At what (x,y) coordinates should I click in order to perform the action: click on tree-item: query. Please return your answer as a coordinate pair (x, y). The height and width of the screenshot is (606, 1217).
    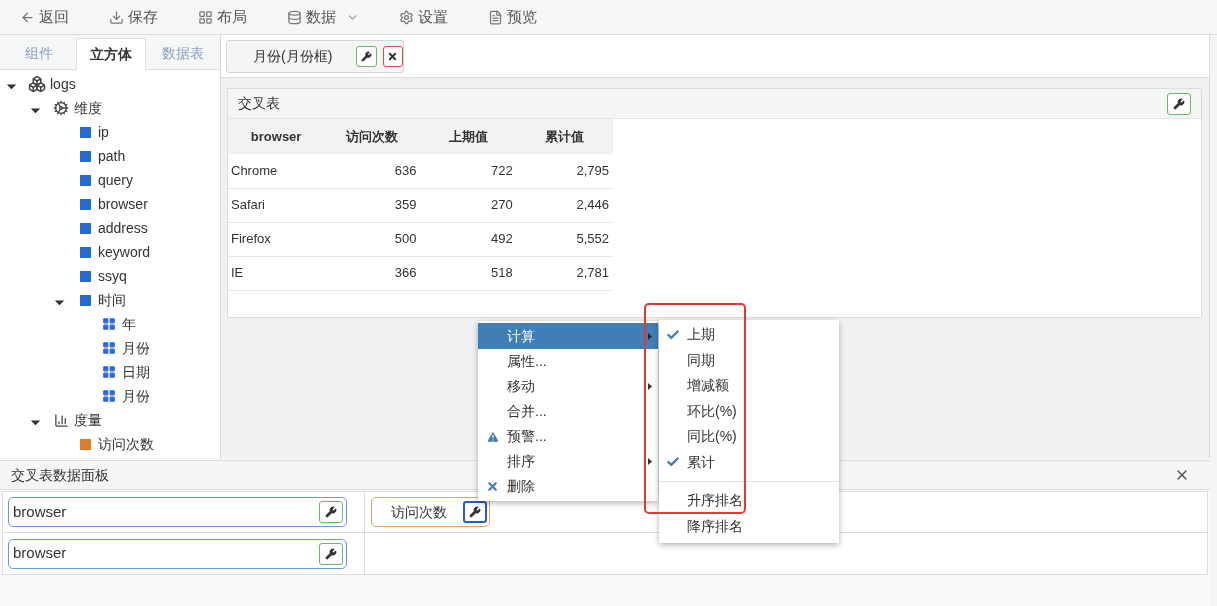
    Looking at the image, I should click on (116, 180).